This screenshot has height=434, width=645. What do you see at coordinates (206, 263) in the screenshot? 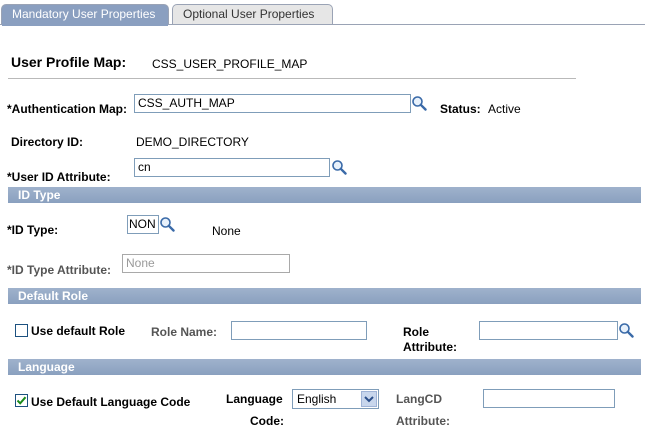
I see `id-type-attribute-input: None` at bounding box center [206, 263].